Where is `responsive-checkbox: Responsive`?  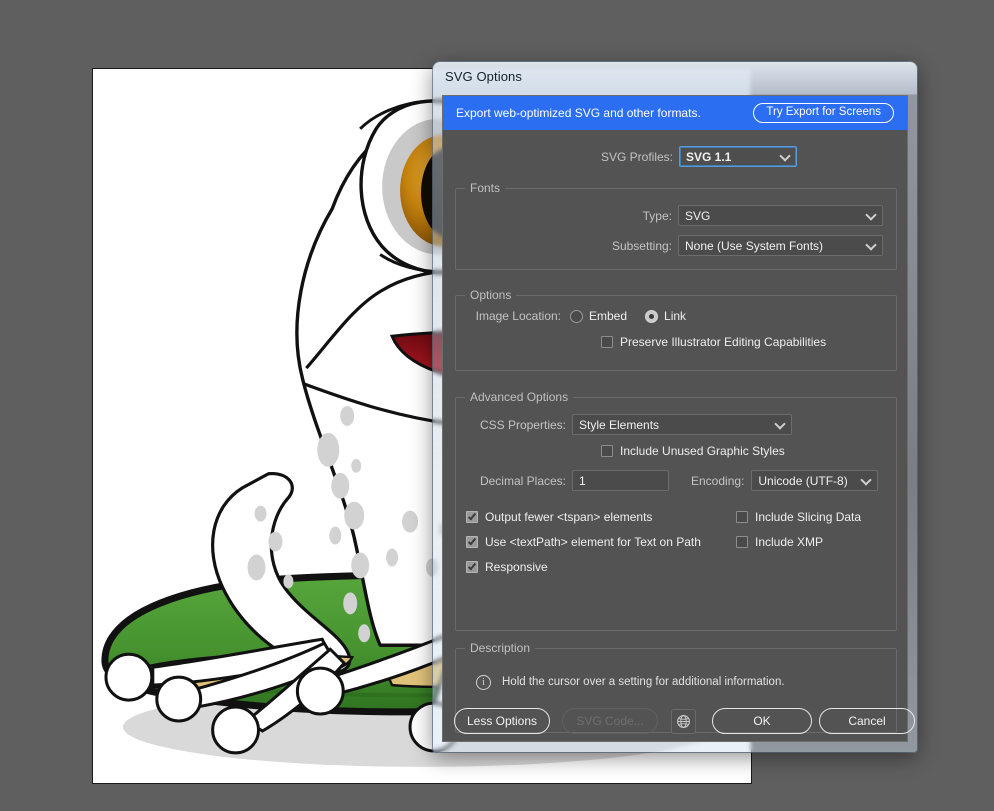
responsive-checkbox: Responsive is located at coordinates (507, 567).